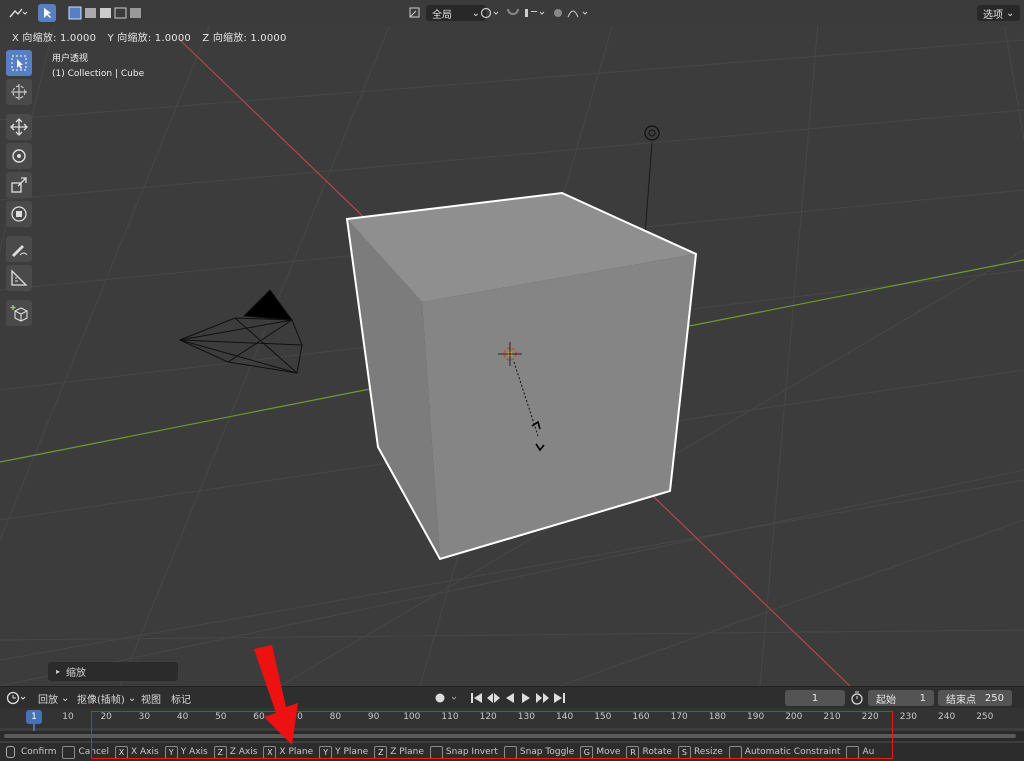 This screenshot has height=761, width=1024. Describe the element at coordinates (34, 717) in the screenshot. I see `current-frame-indicator: 1` at that location.